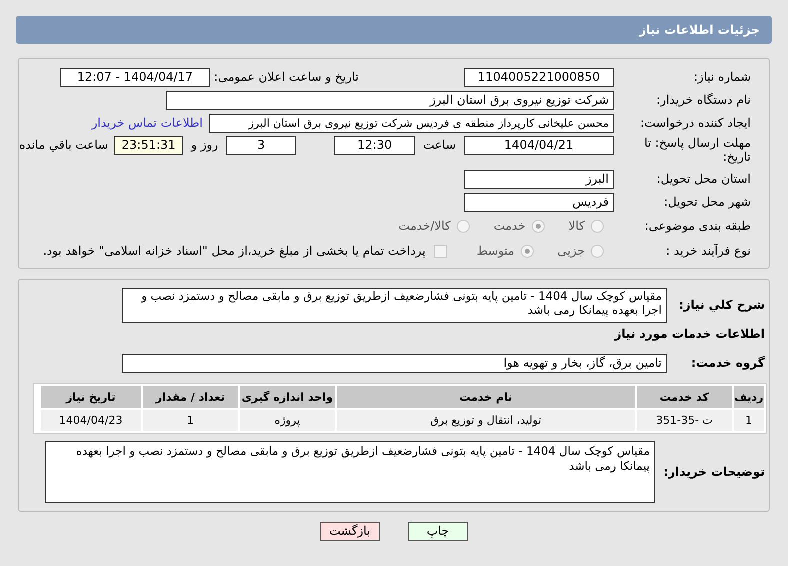  I want to click on text-field: 1404/04/17 - 12:07, so click(135, 77).